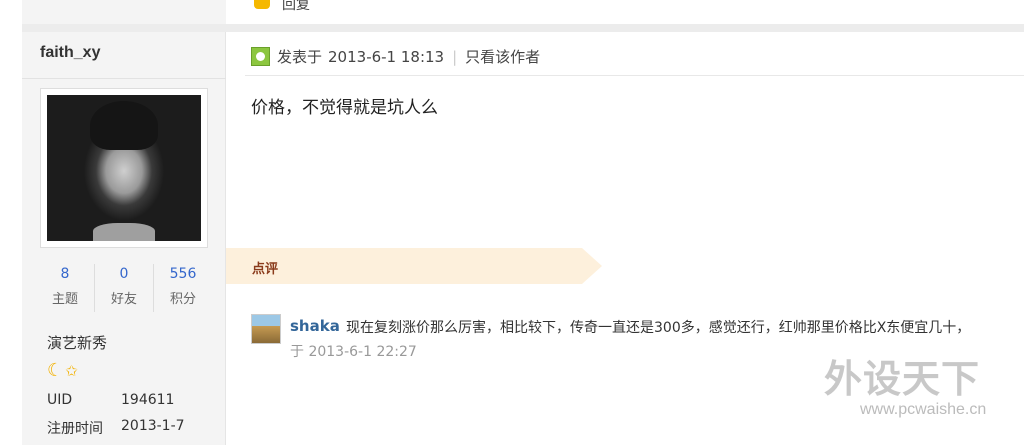  I want to click on moon-icon: ☾, so click(55, 370).